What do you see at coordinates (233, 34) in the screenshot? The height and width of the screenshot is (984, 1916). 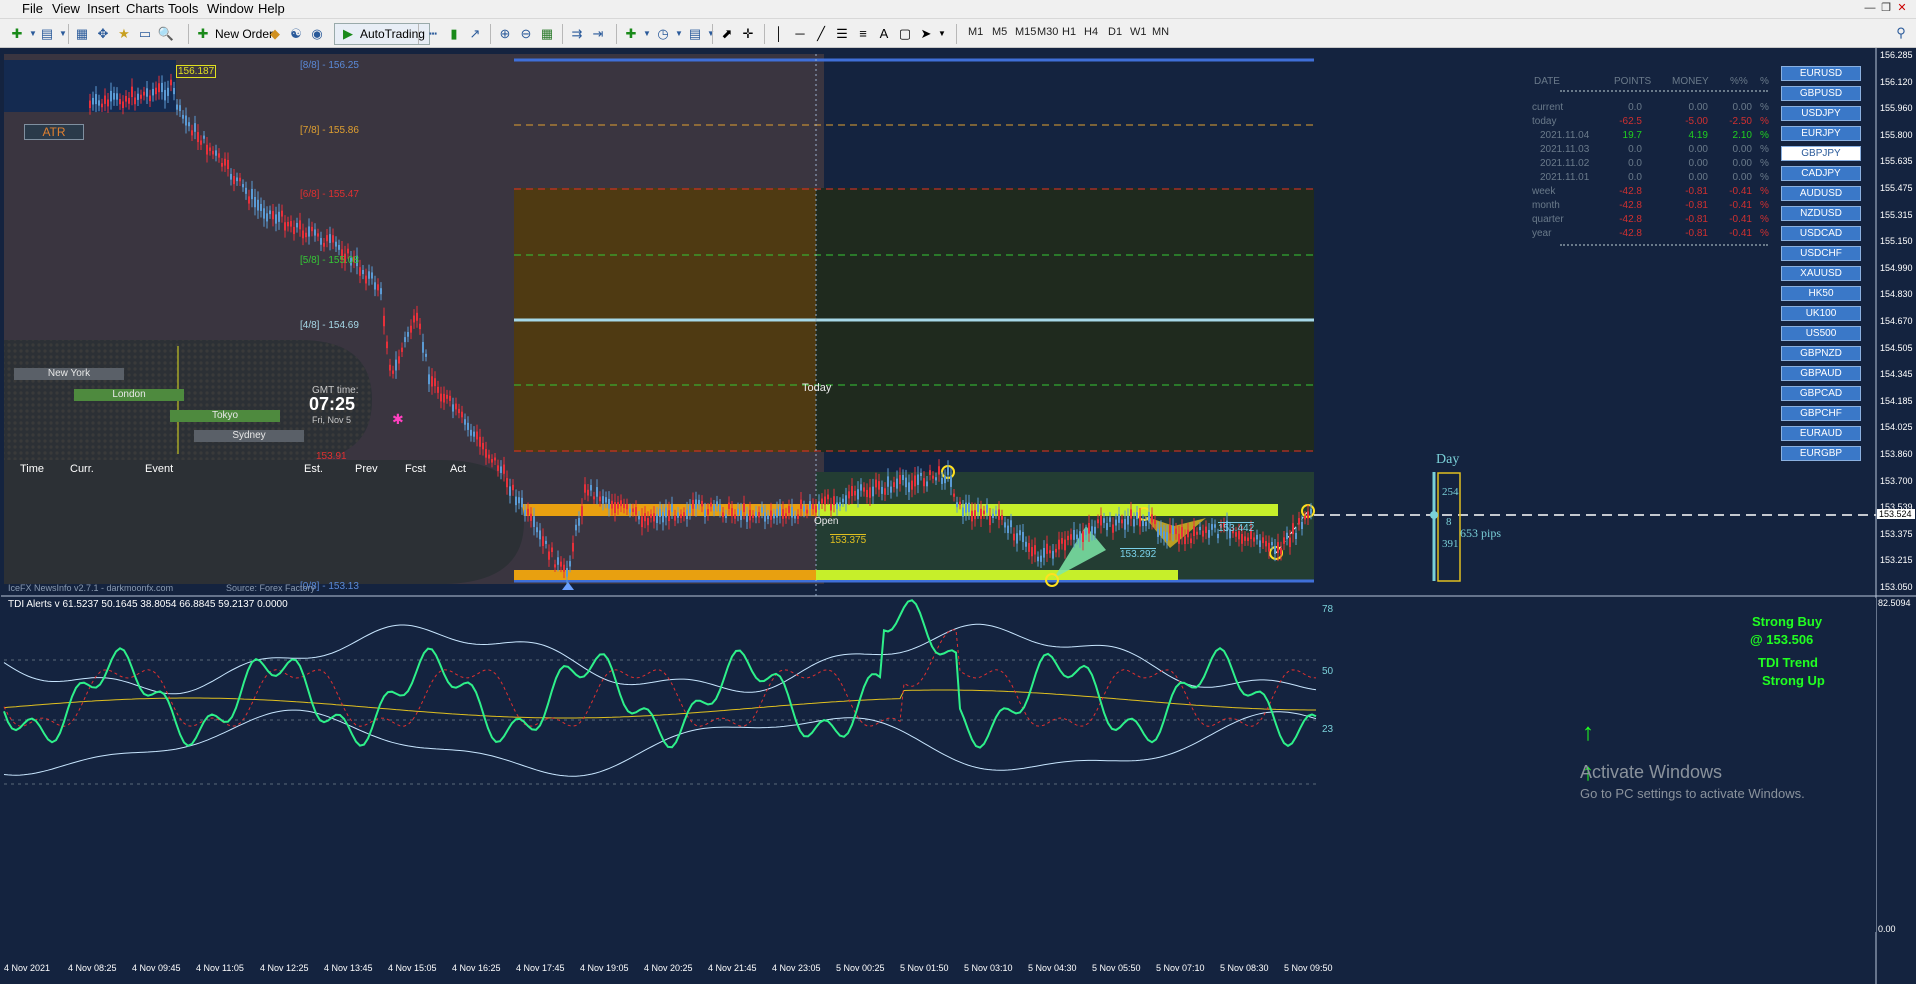 I see `new-order-button: ✚ New Order` at bounding box center [233, 34].